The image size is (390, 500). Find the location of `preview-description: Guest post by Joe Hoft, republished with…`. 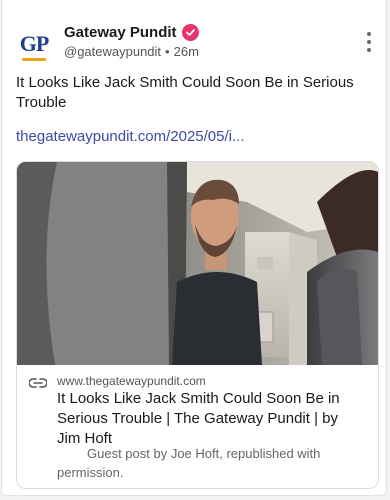

preview-description: Guest post by Joe Hoft, republished with… is located at coordinates (189, 463).